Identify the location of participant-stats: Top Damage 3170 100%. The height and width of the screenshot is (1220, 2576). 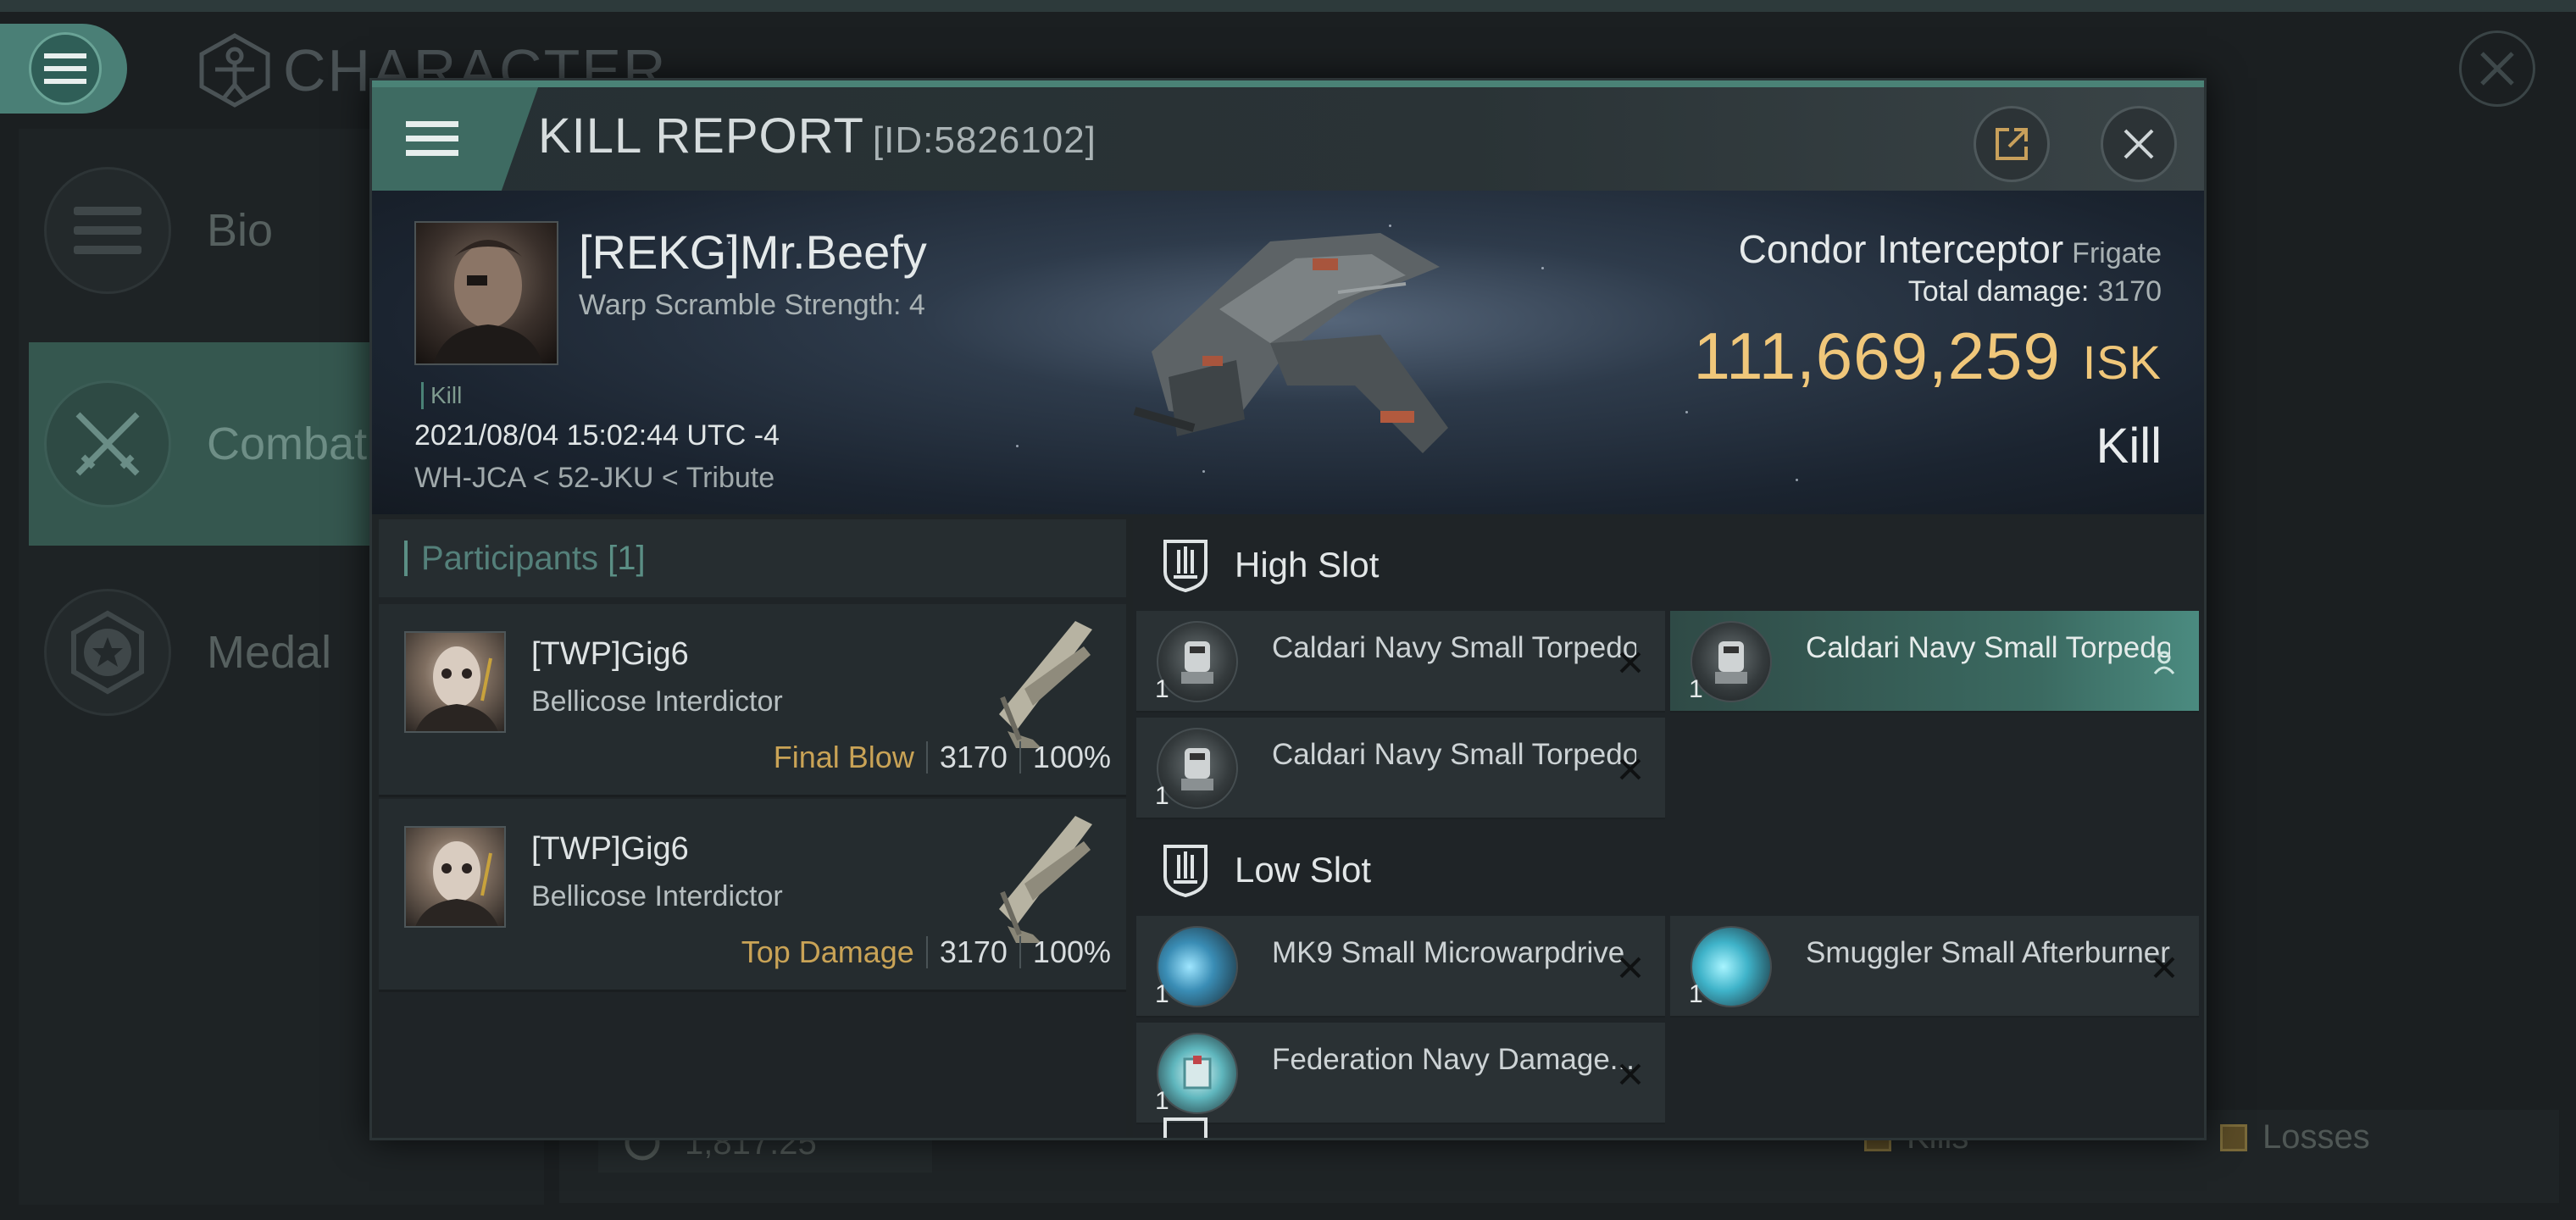
(926, 952).